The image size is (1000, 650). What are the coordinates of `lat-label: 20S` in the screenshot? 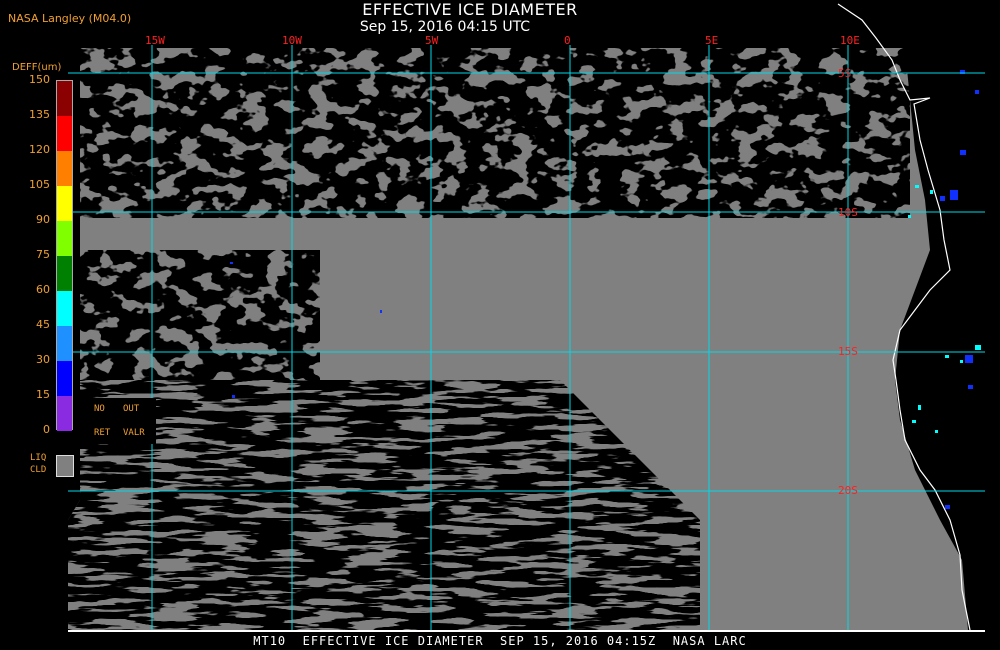 It's located at (848, 490).